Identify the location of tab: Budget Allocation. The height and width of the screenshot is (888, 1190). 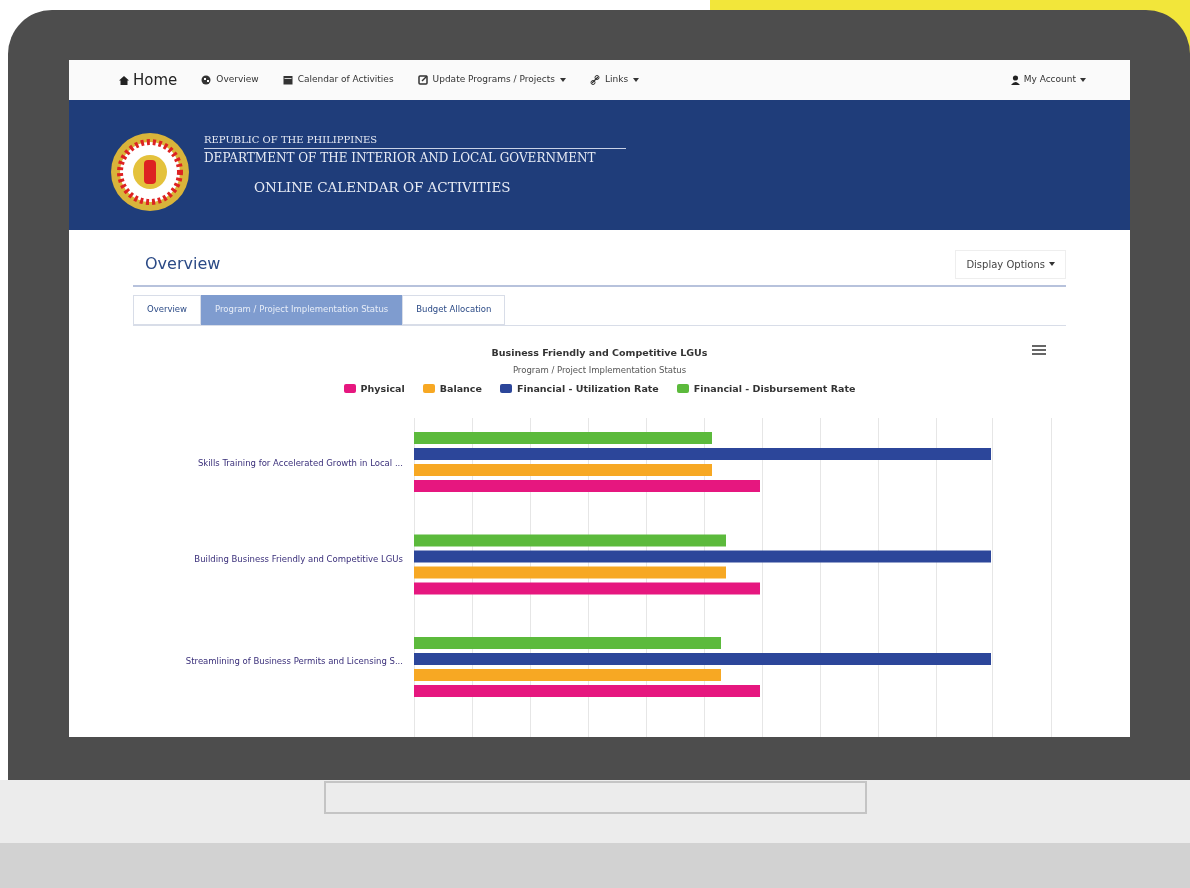
(454, 309).